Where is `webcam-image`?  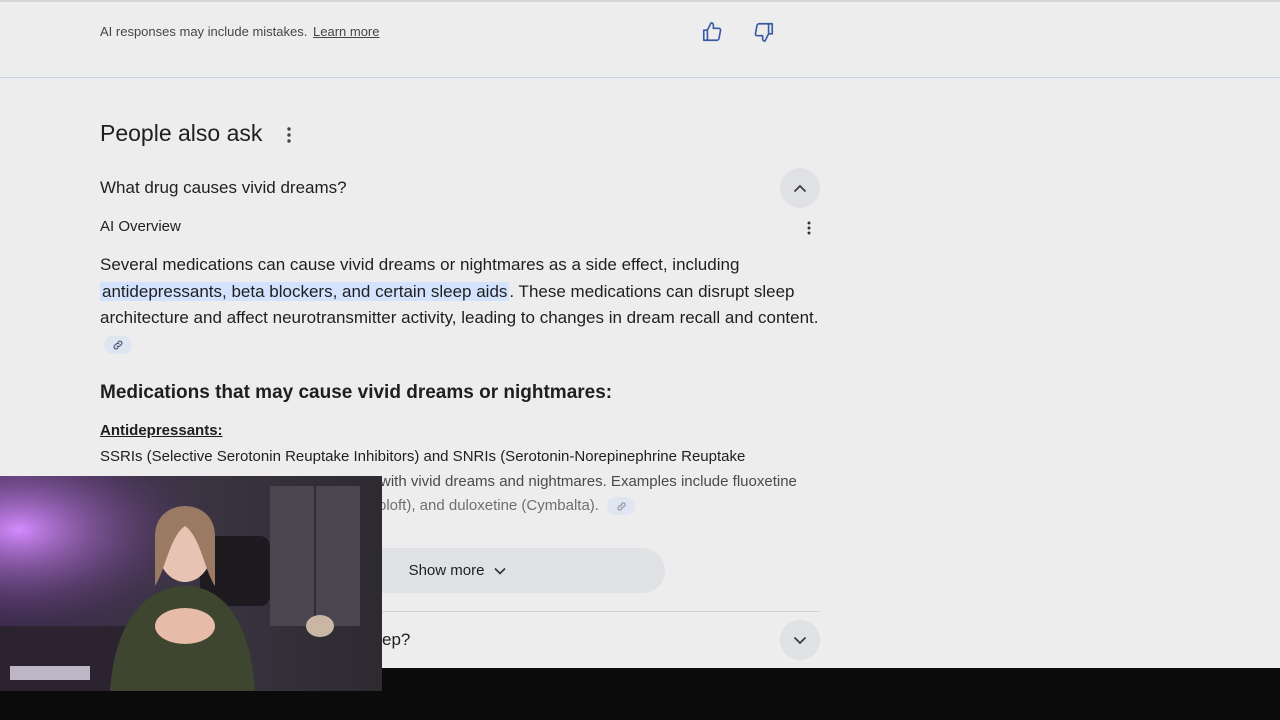 webcam-image is located at coordinates (191, 583).